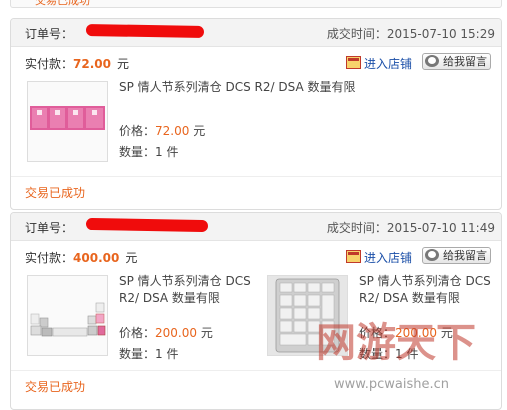  I want to click on order-time: 成交时间：2015-07-10 15:29, so click(410, 34).